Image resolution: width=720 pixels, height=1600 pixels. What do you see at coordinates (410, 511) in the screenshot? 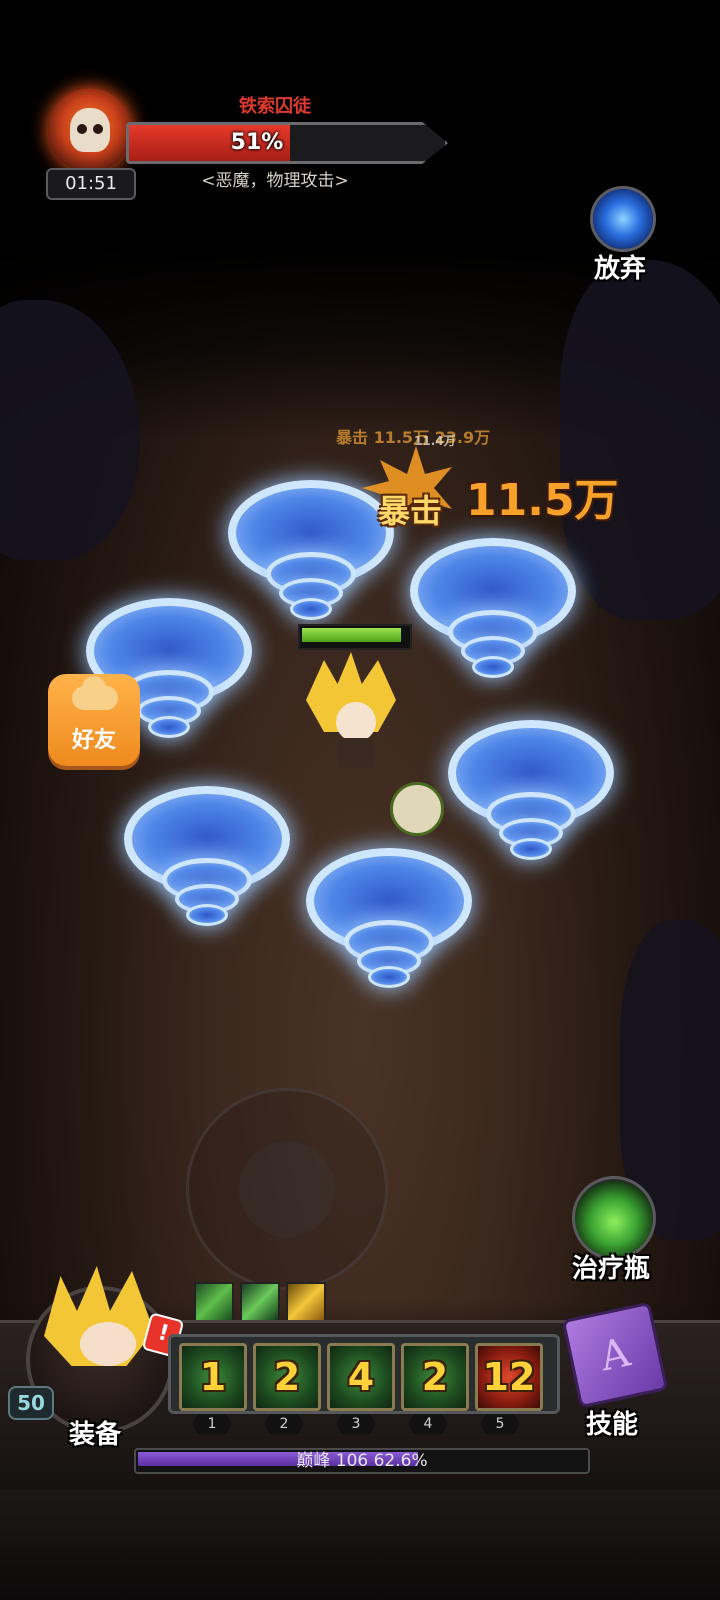
I see `crit-label: 暴击` at bounding box center [410, 511].